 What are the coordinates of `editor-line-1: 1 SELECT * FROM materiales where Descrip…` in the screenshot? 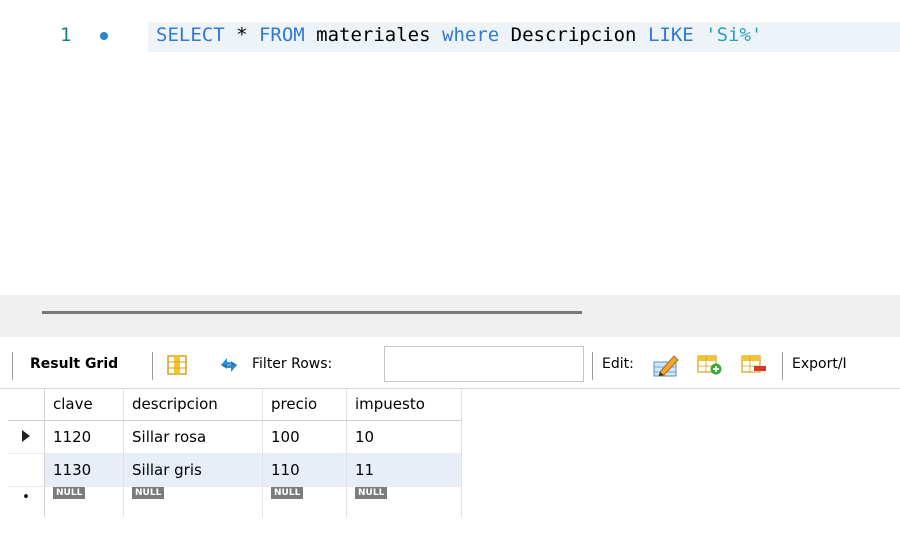 It's located at (454, 37).